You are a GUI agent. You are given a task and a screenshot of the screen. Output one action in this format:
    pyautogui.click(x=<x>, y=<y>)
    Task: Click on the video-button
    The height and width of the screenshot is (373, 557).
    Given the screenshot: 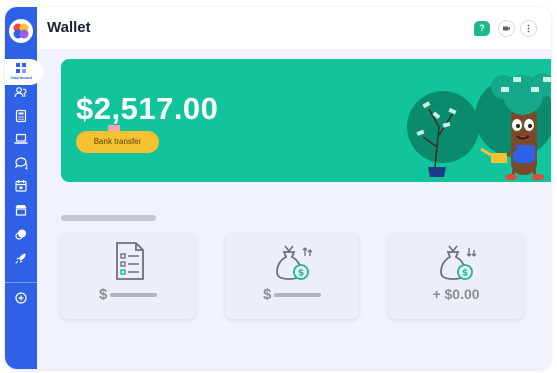 What is the action you would take?
    pyautogui.click(x=506, y=28)
    